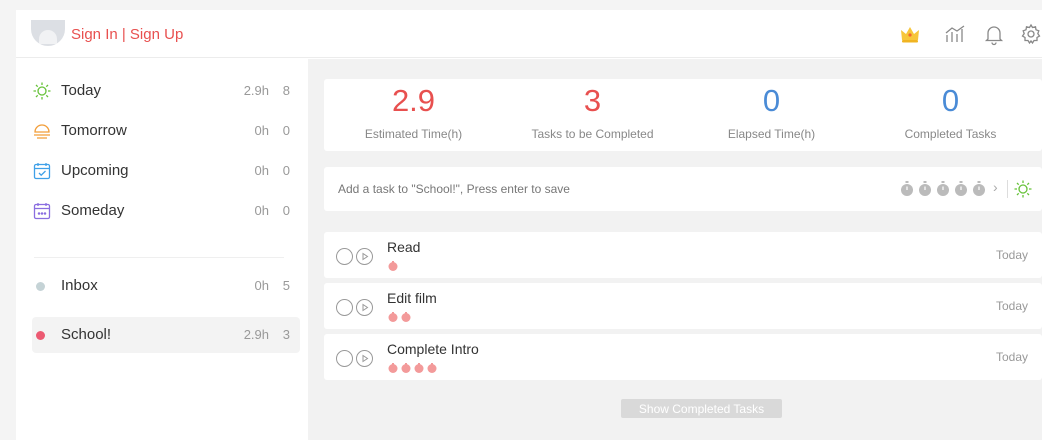 The height and width of the screenshot is (440, 1042). I want to click on stats-icon, so click(955, 34).